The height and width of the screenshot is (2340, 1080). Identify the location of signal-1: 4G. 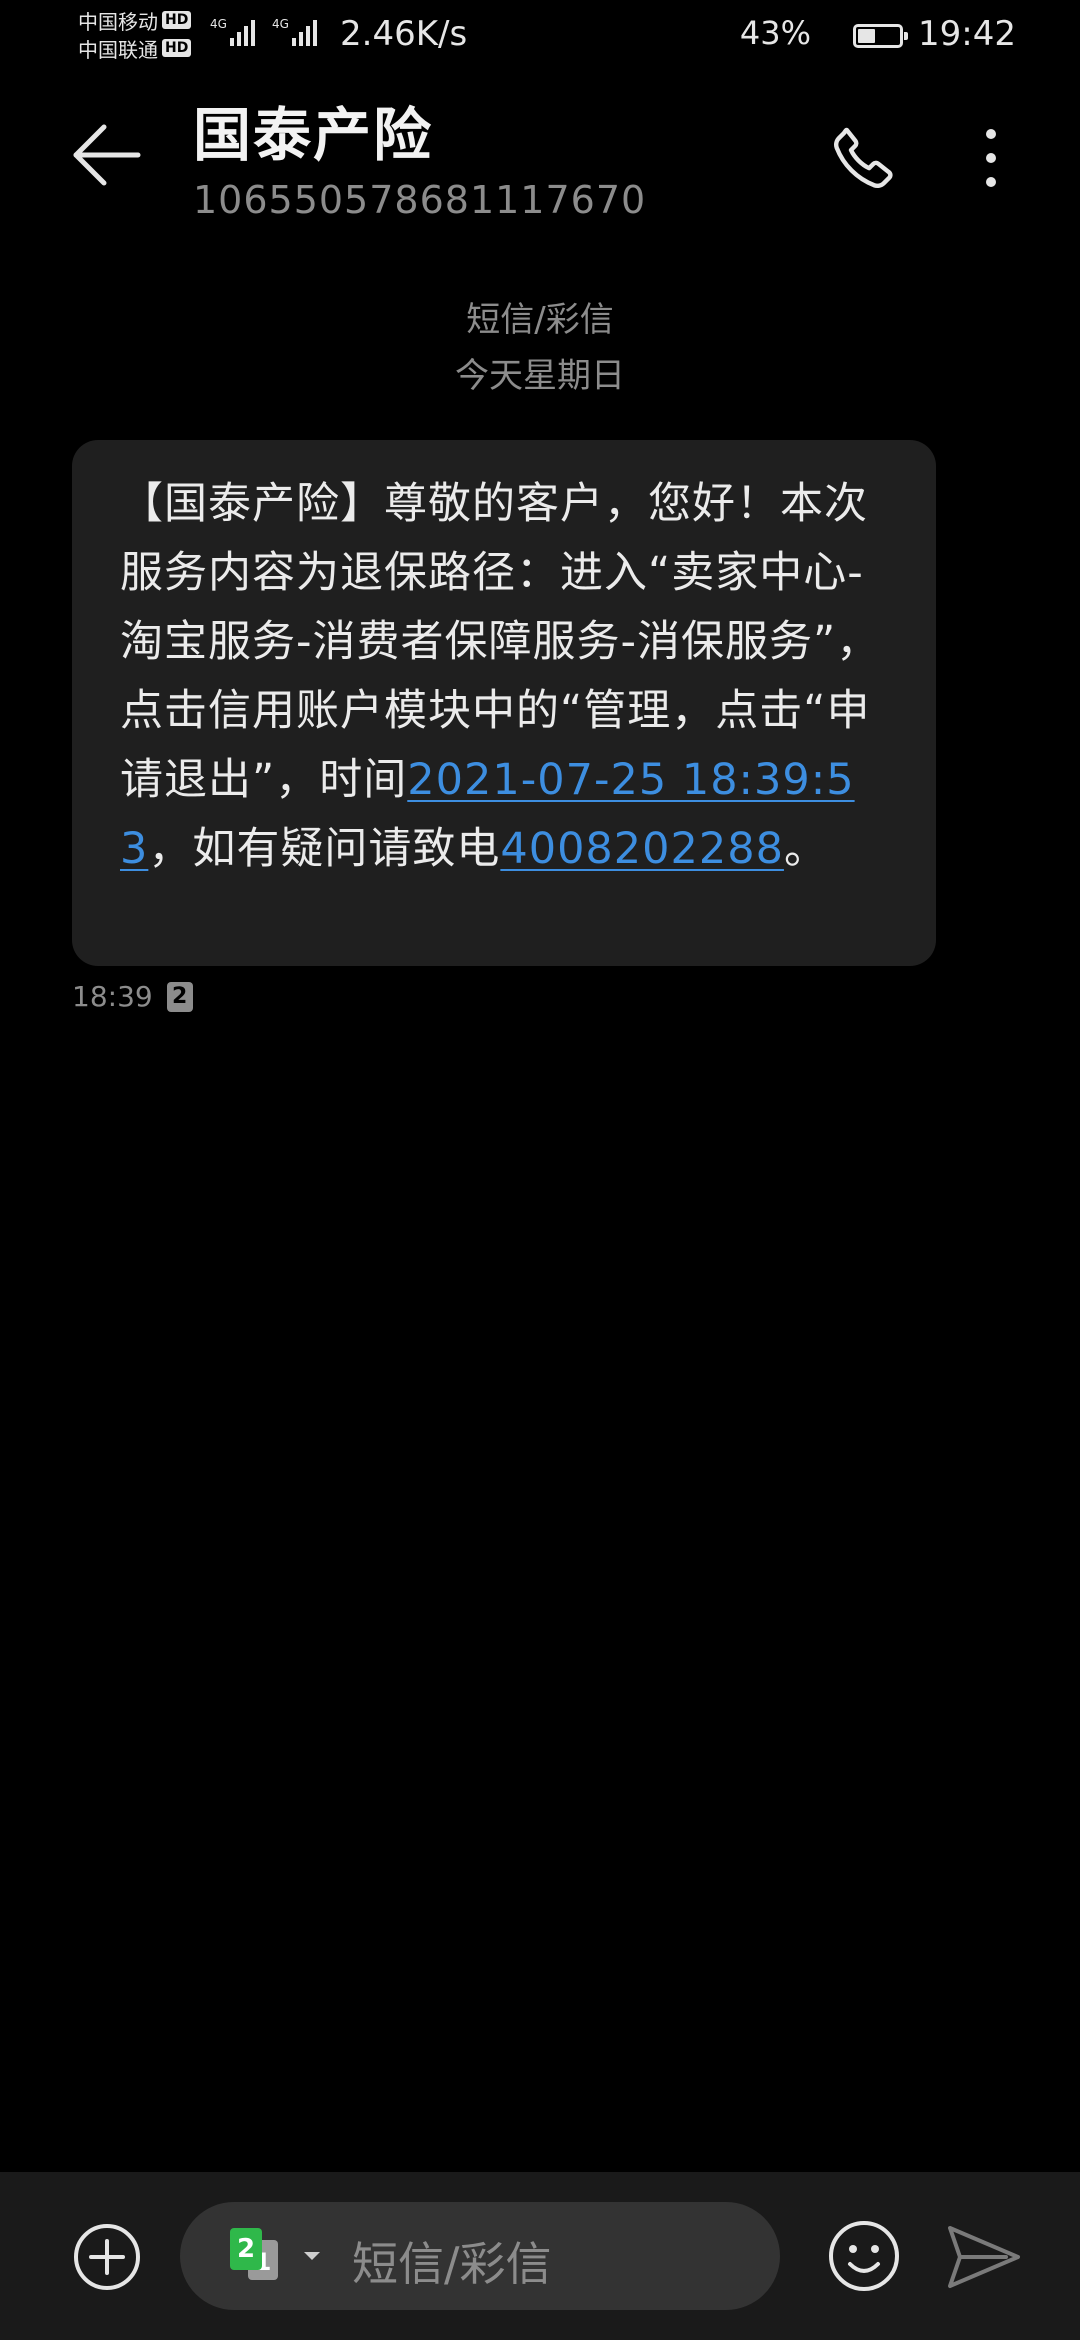
(232, 32).